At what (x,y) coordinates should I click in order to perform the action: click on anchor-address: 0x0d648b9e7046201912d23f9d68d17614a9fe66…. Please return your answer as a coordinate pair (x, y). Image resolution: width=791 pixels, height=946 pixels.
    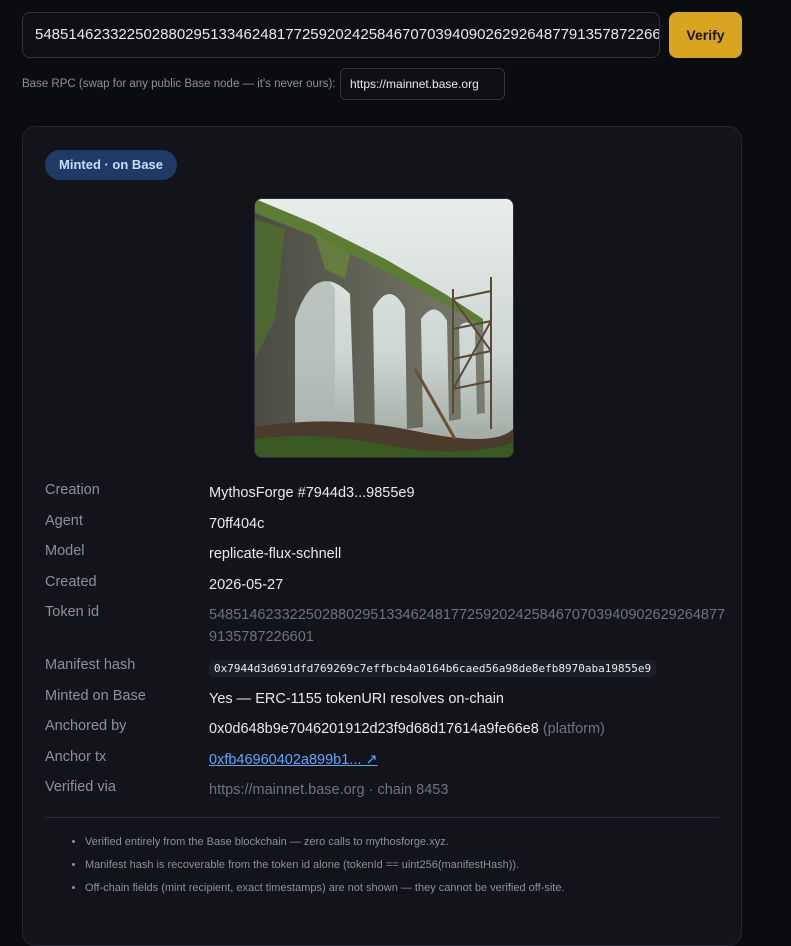
    Looking at the image, I should click on (374, 729).